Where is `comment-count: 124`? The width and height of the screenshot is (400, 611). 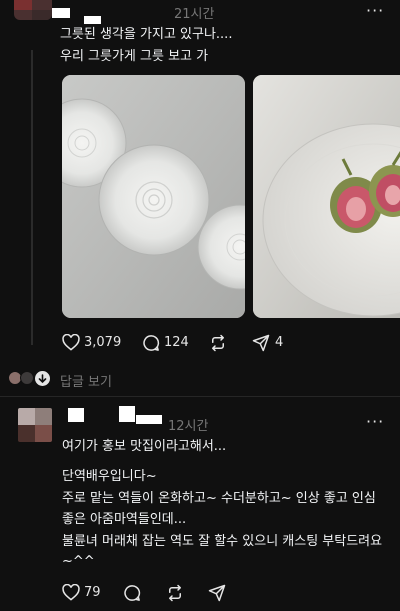 comment-count: 124 is located at coordinates (176, 342).